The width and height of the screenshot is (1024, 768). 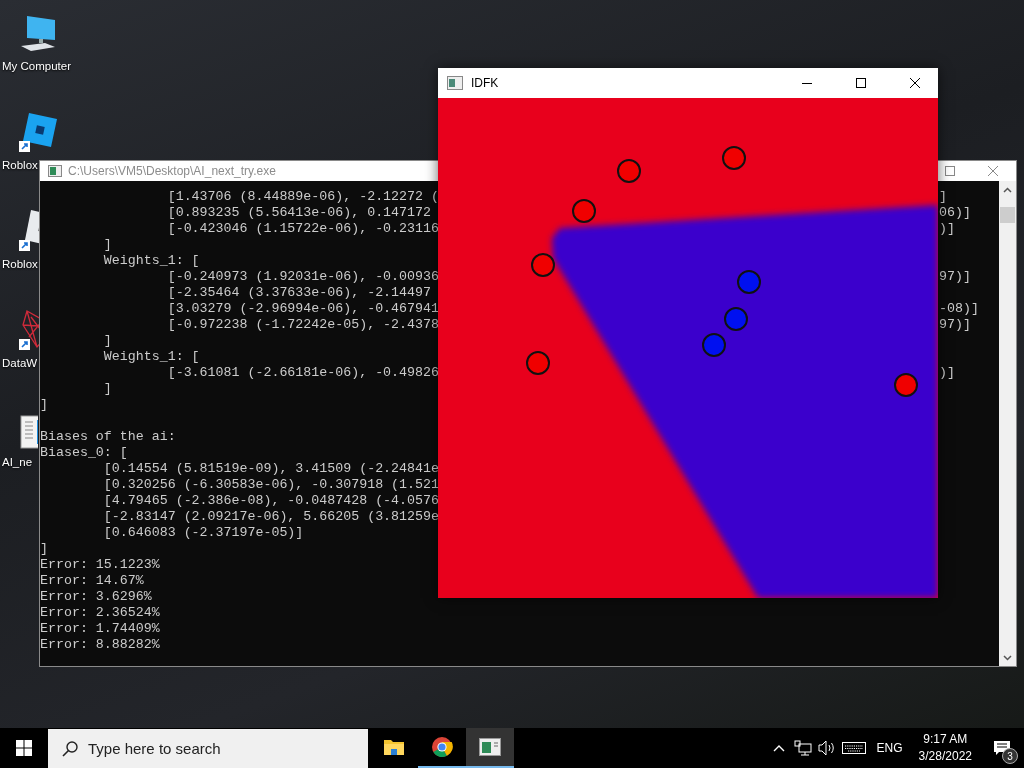 I want to click on console-output-line: [-2.35464 (3.37633e-06), -2.14497, so click(x=298, y=293).